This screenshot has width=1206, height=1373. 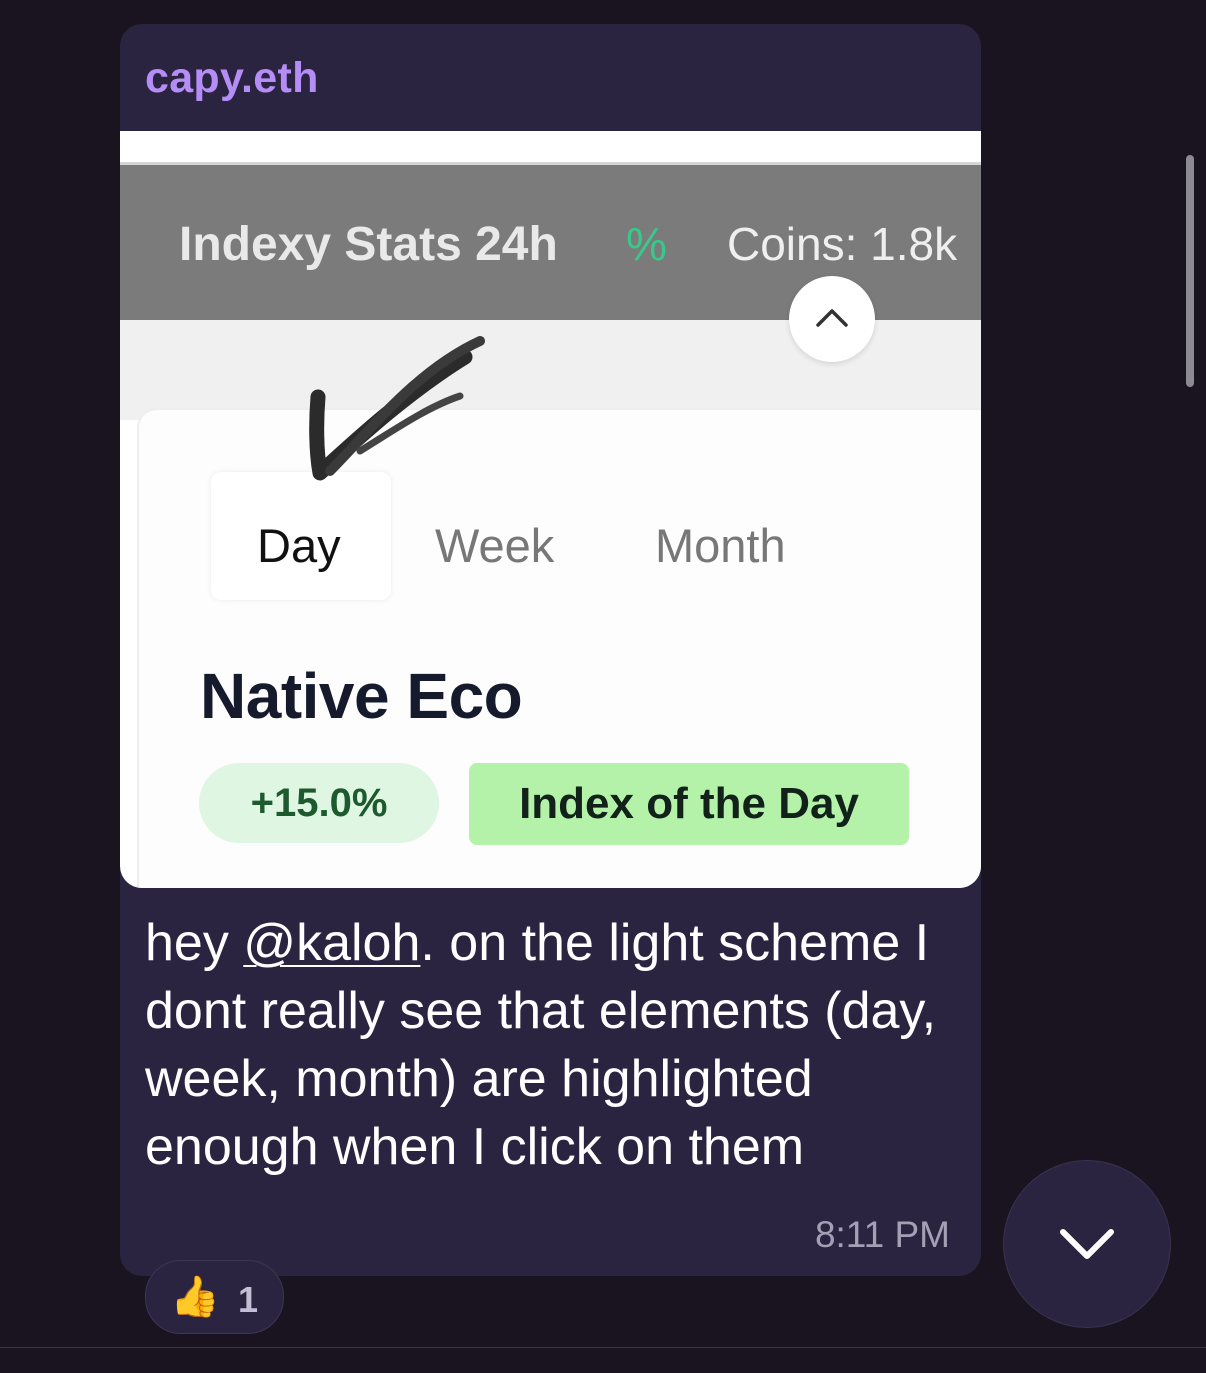 What do you see at coordinates (842, 244) in the screenshot?
I see `stats-coins: Coins: 1.8k` at bounding box center [842, 244].